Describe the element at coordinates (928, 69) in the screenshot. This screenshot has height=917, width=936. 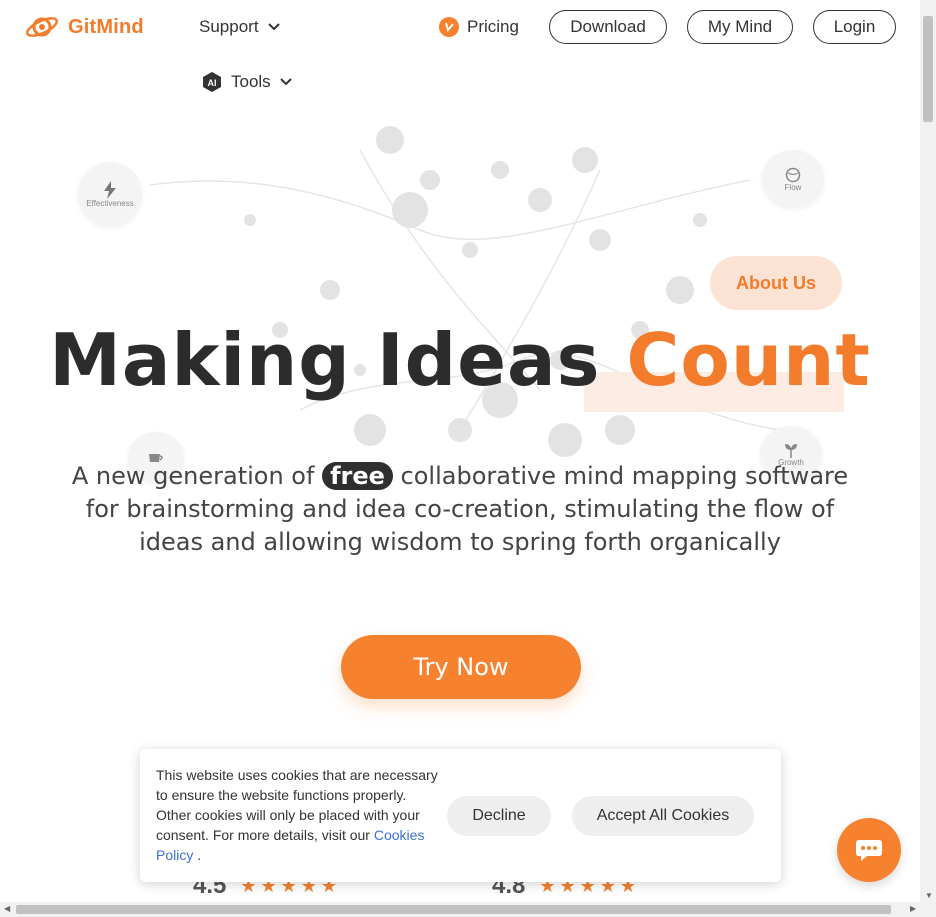
I see `vertical-scroll-thumb` at that location.